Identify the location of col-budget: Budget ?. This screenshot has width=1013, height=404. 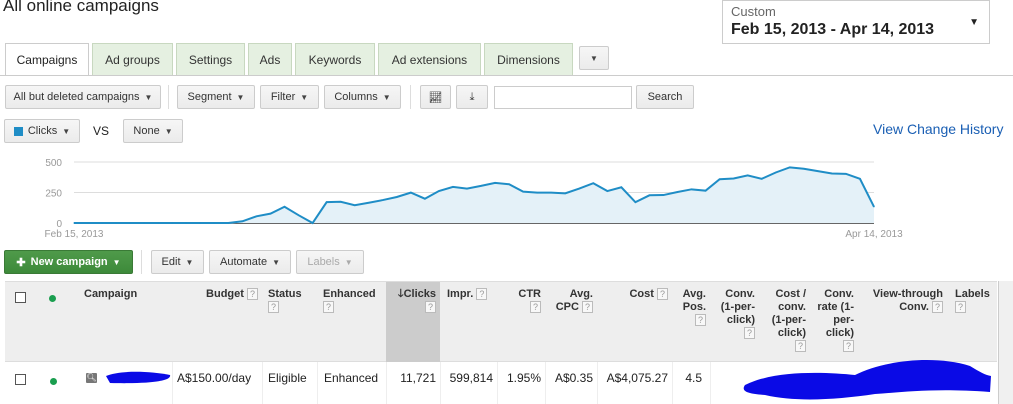
(217, 322).